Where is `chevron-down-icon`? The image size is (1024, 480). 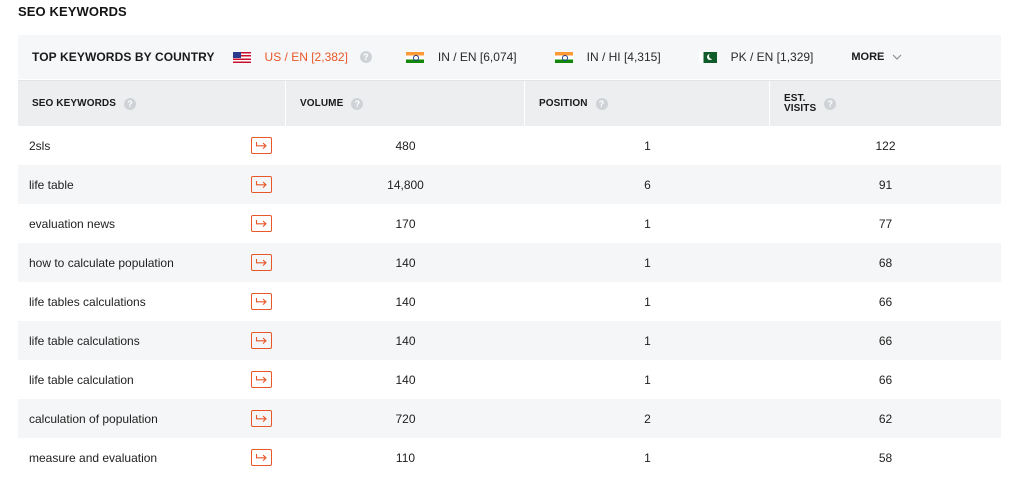
chevron-down-icon is located at coordinates (897, 57).